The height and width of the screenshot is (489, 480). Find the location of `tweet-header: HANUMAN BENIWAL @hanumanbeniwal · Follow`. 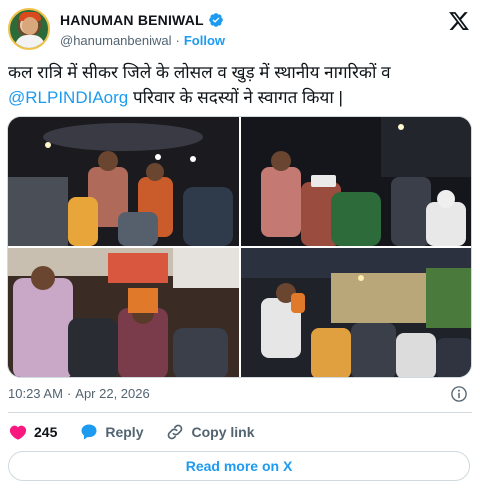

tweet-header: HANUMAN BENIWAL @hanumanbeniwal · Follow is located at coordinates (240, 30).